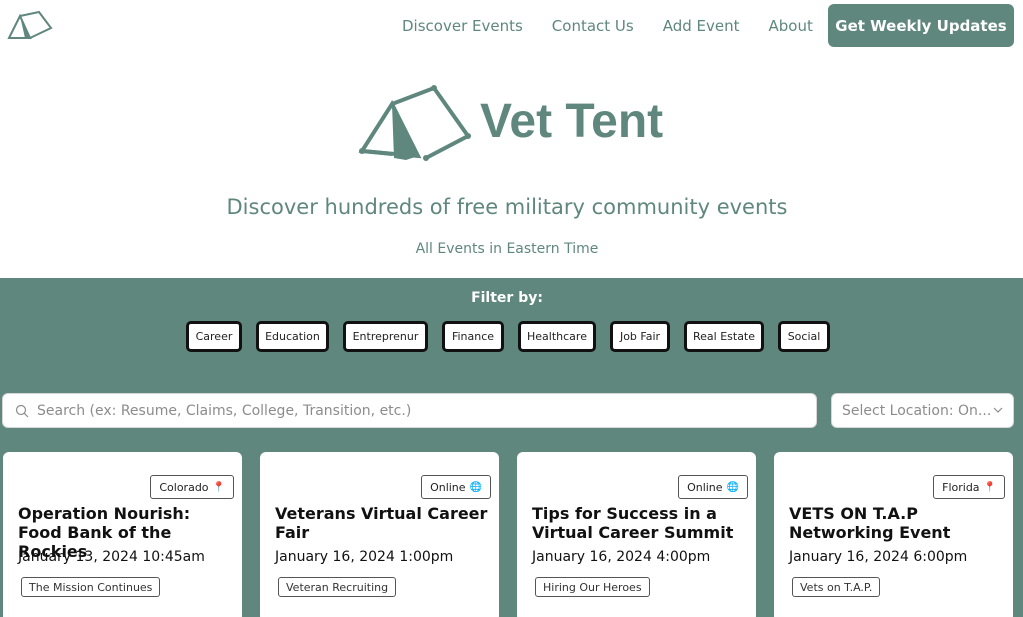 Image resolution: width=1023 pixels, height=617 pixels. What do you see at coordinates (91, 587) in the screenshot?
I see `organizer-tag: The Mission Continues` at bounding box center [91, 587].